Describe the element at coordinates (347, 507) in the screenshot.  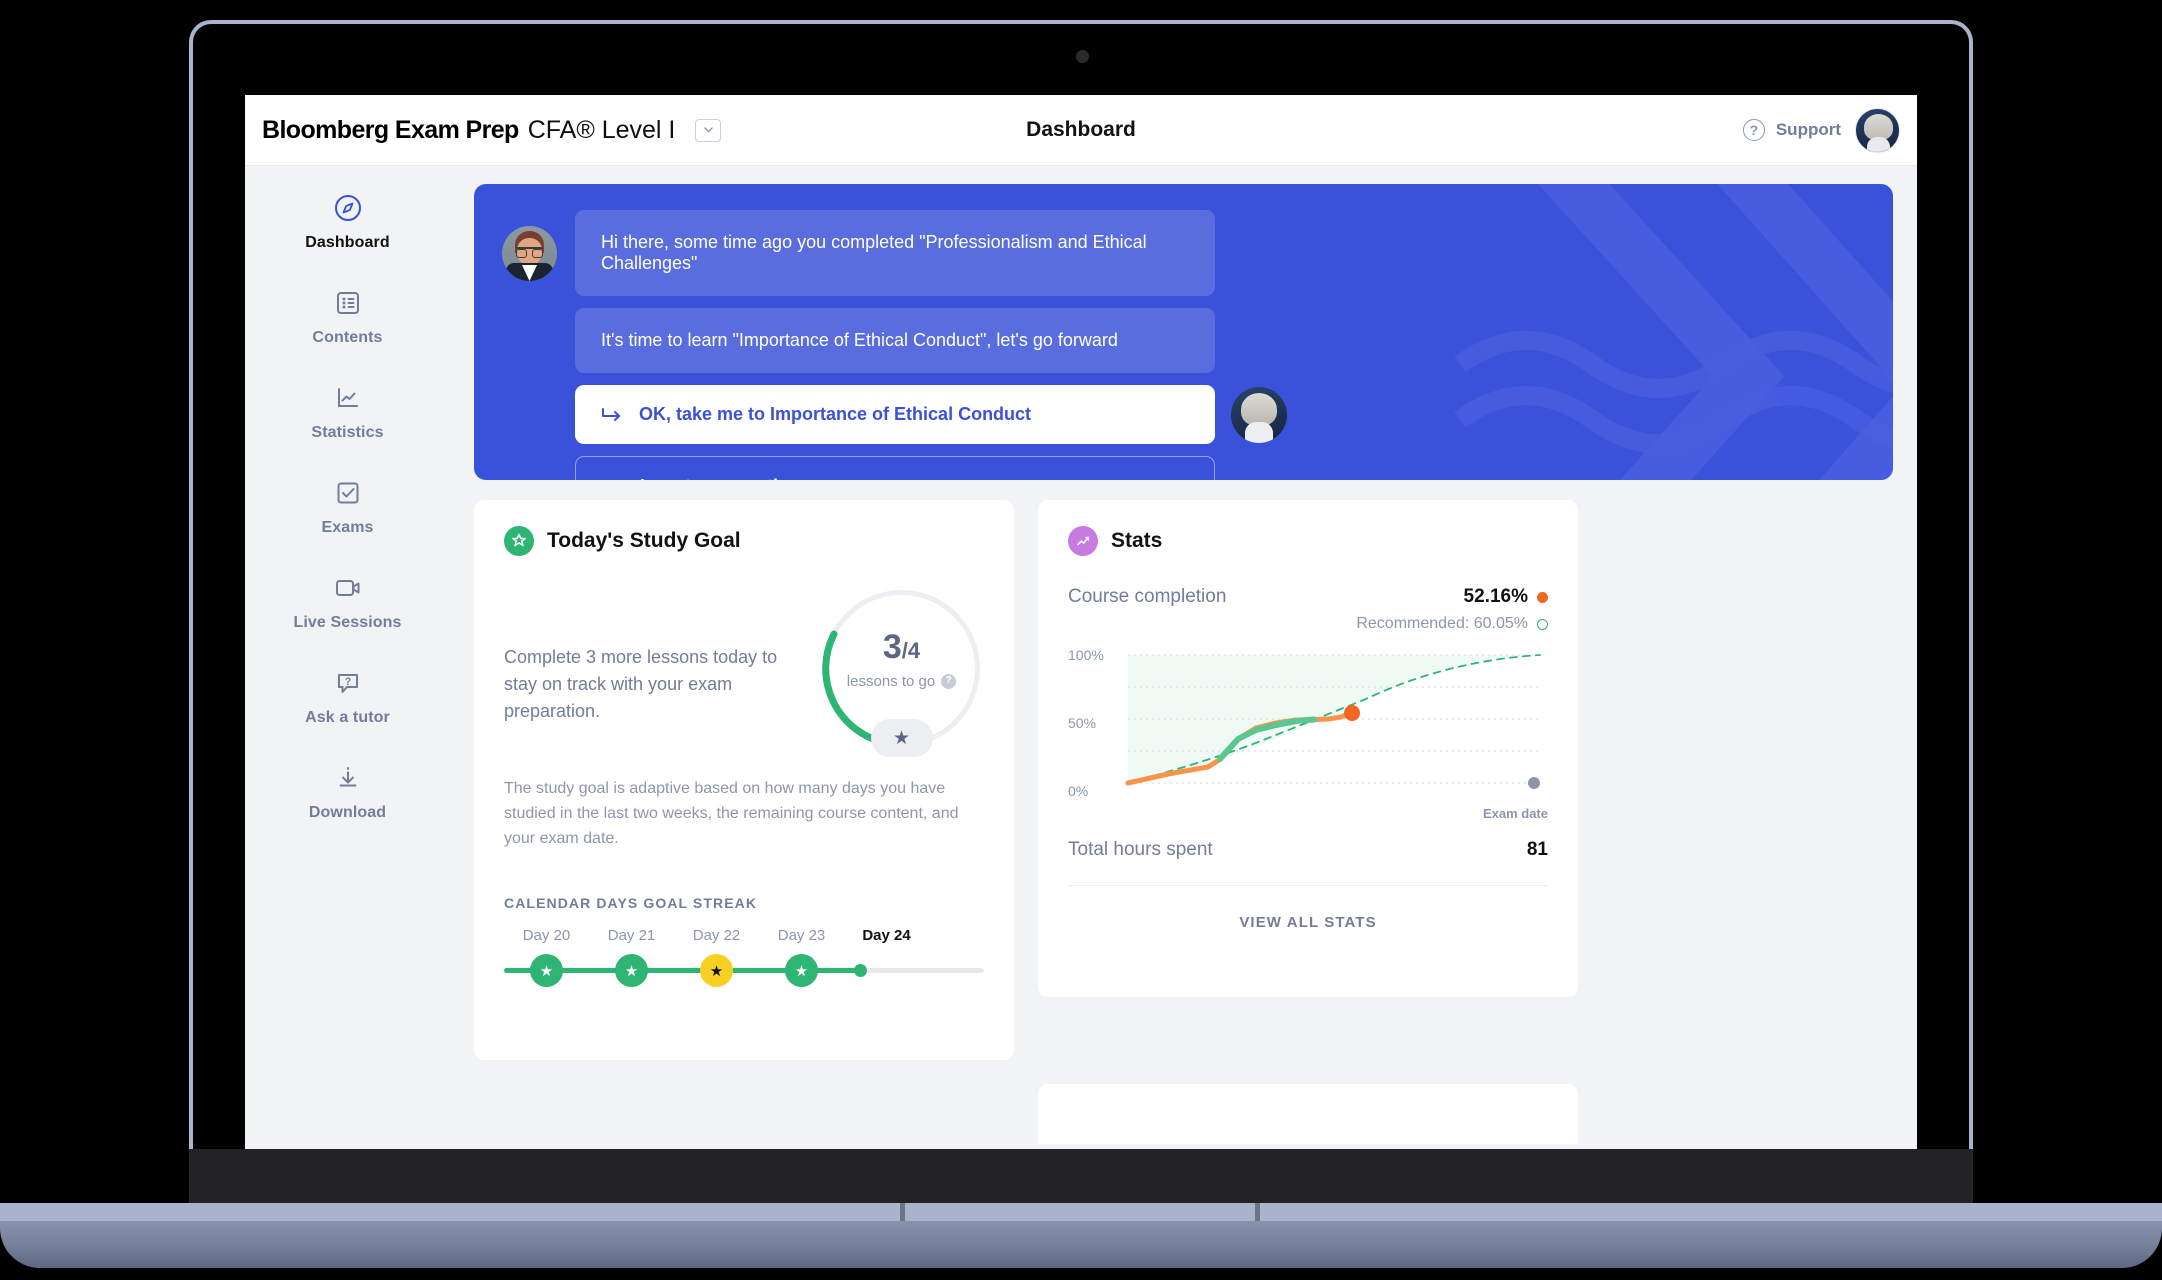
I see `sidebar-item-exams: Exams` at that location.